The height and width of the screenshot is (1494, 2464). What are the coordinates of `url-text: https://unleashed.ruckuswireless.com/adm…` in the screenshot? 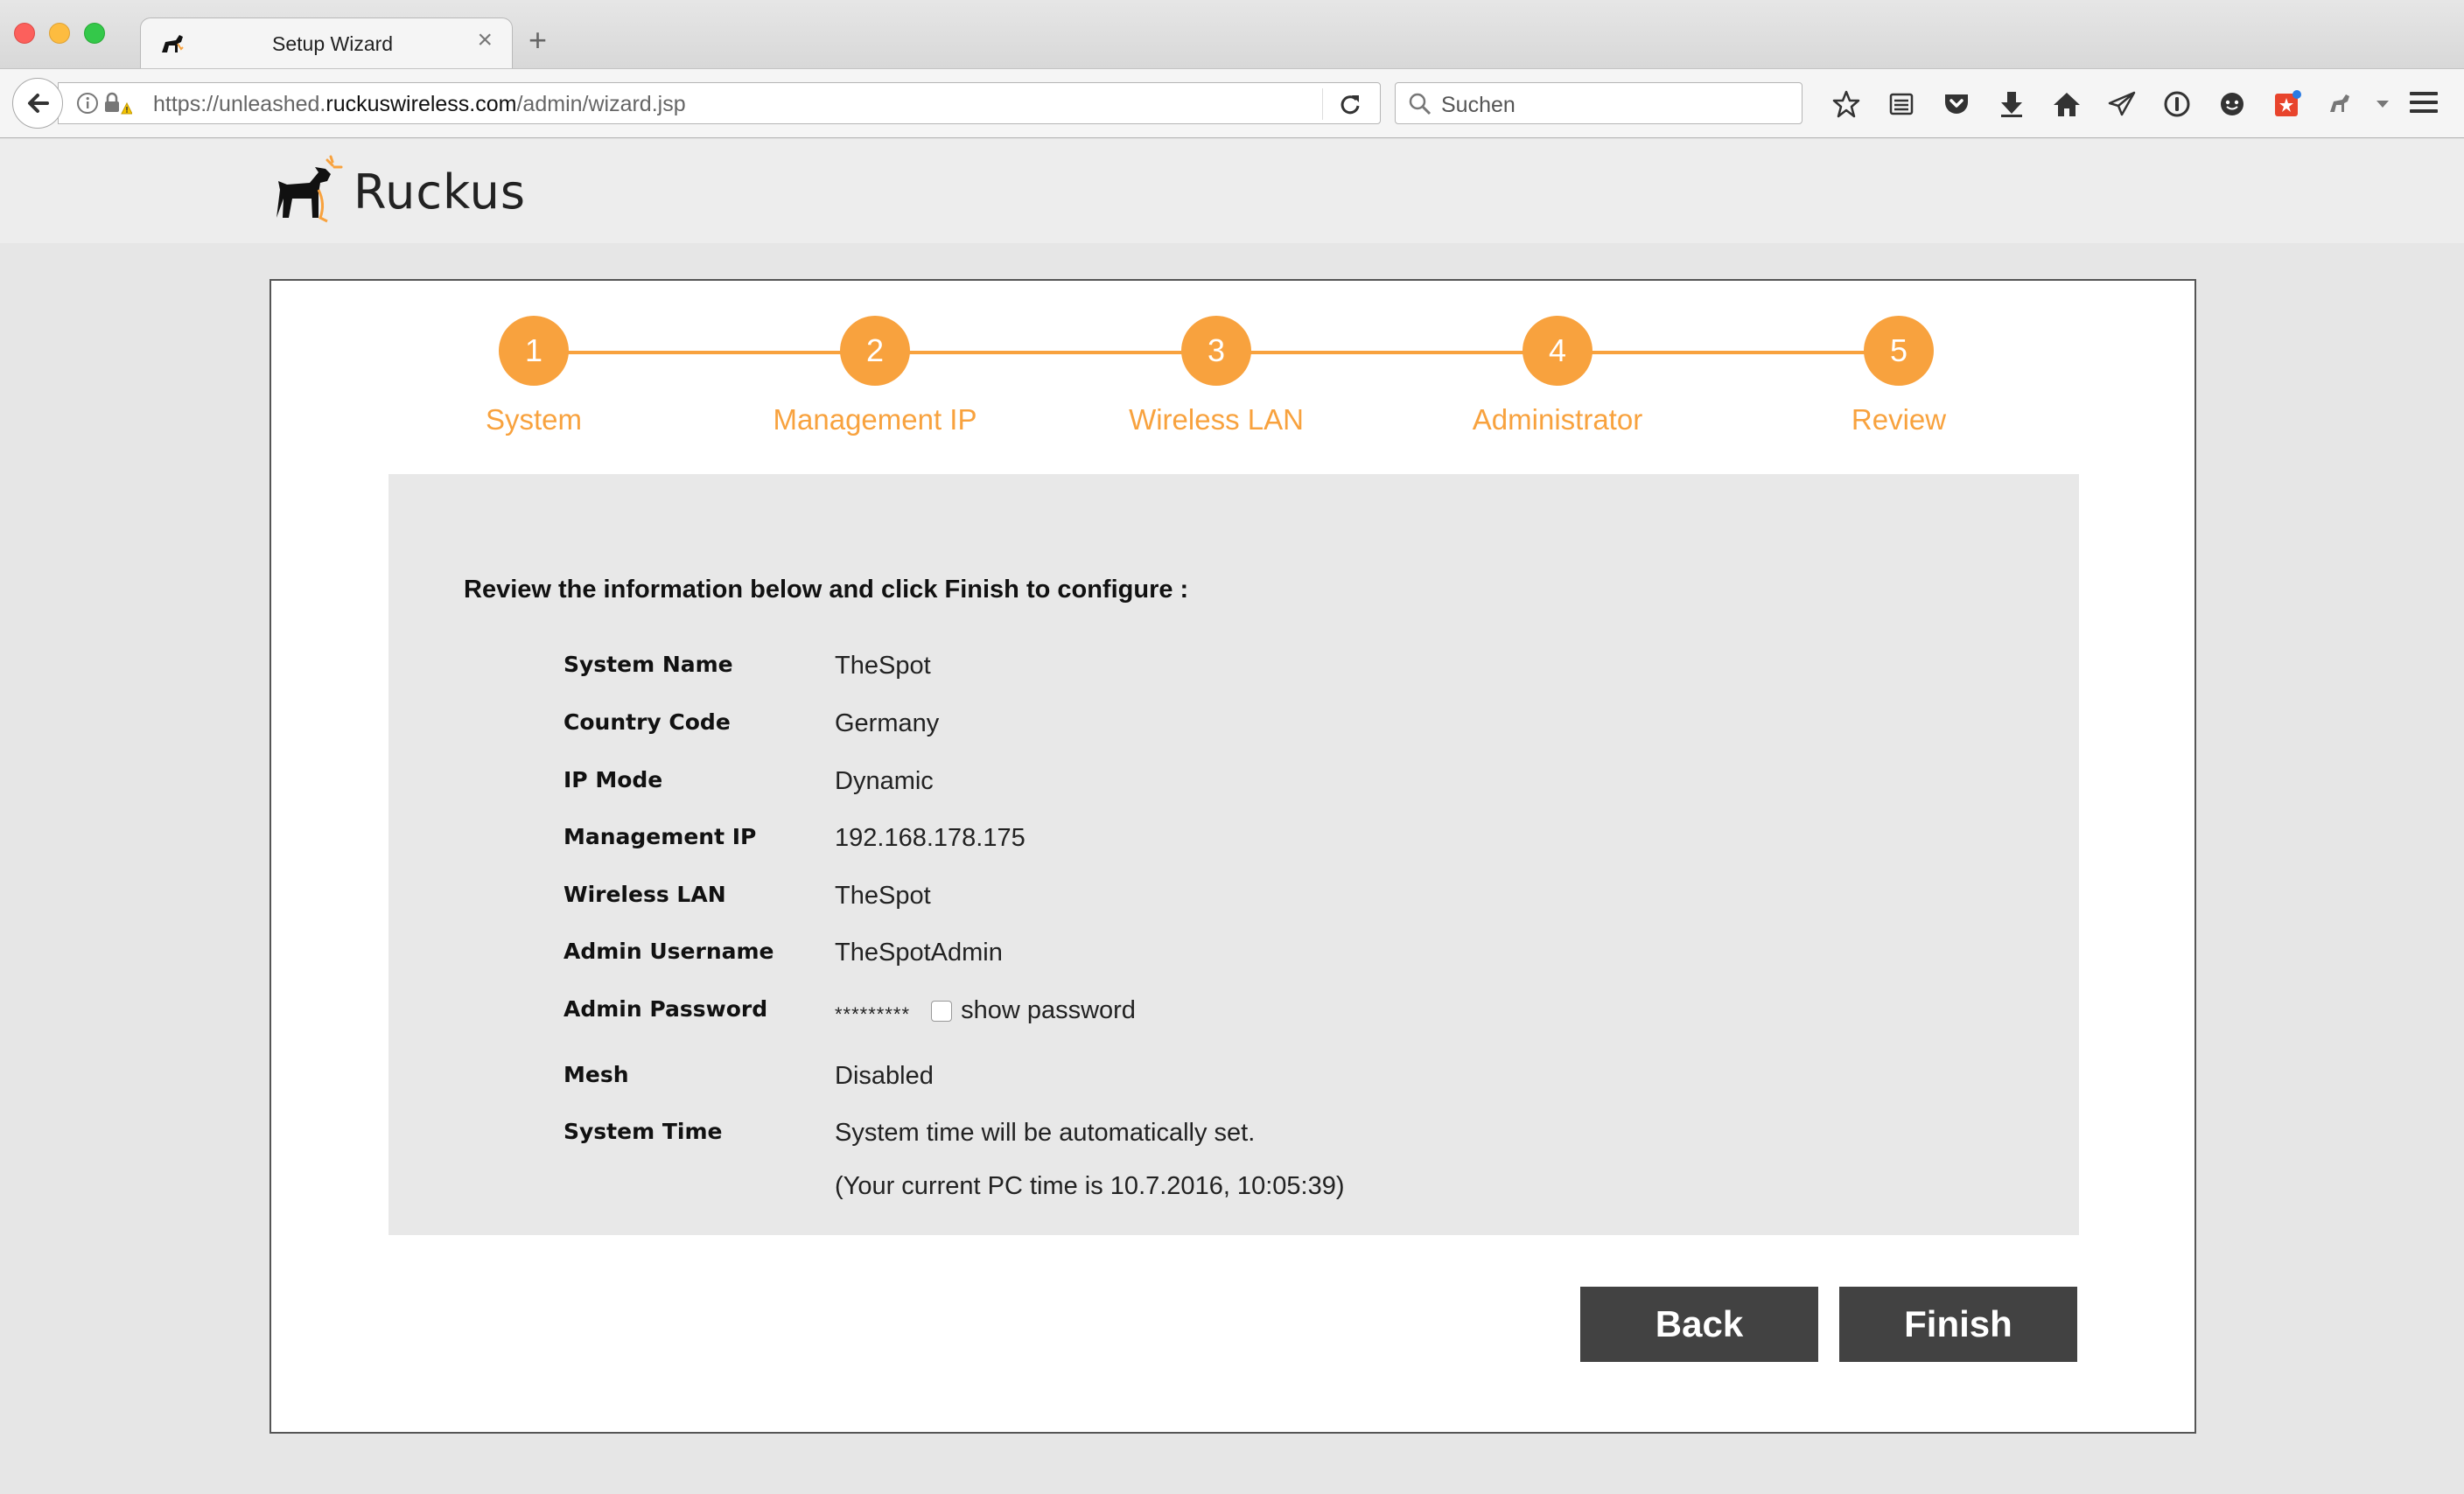 It's located at (419, 104).